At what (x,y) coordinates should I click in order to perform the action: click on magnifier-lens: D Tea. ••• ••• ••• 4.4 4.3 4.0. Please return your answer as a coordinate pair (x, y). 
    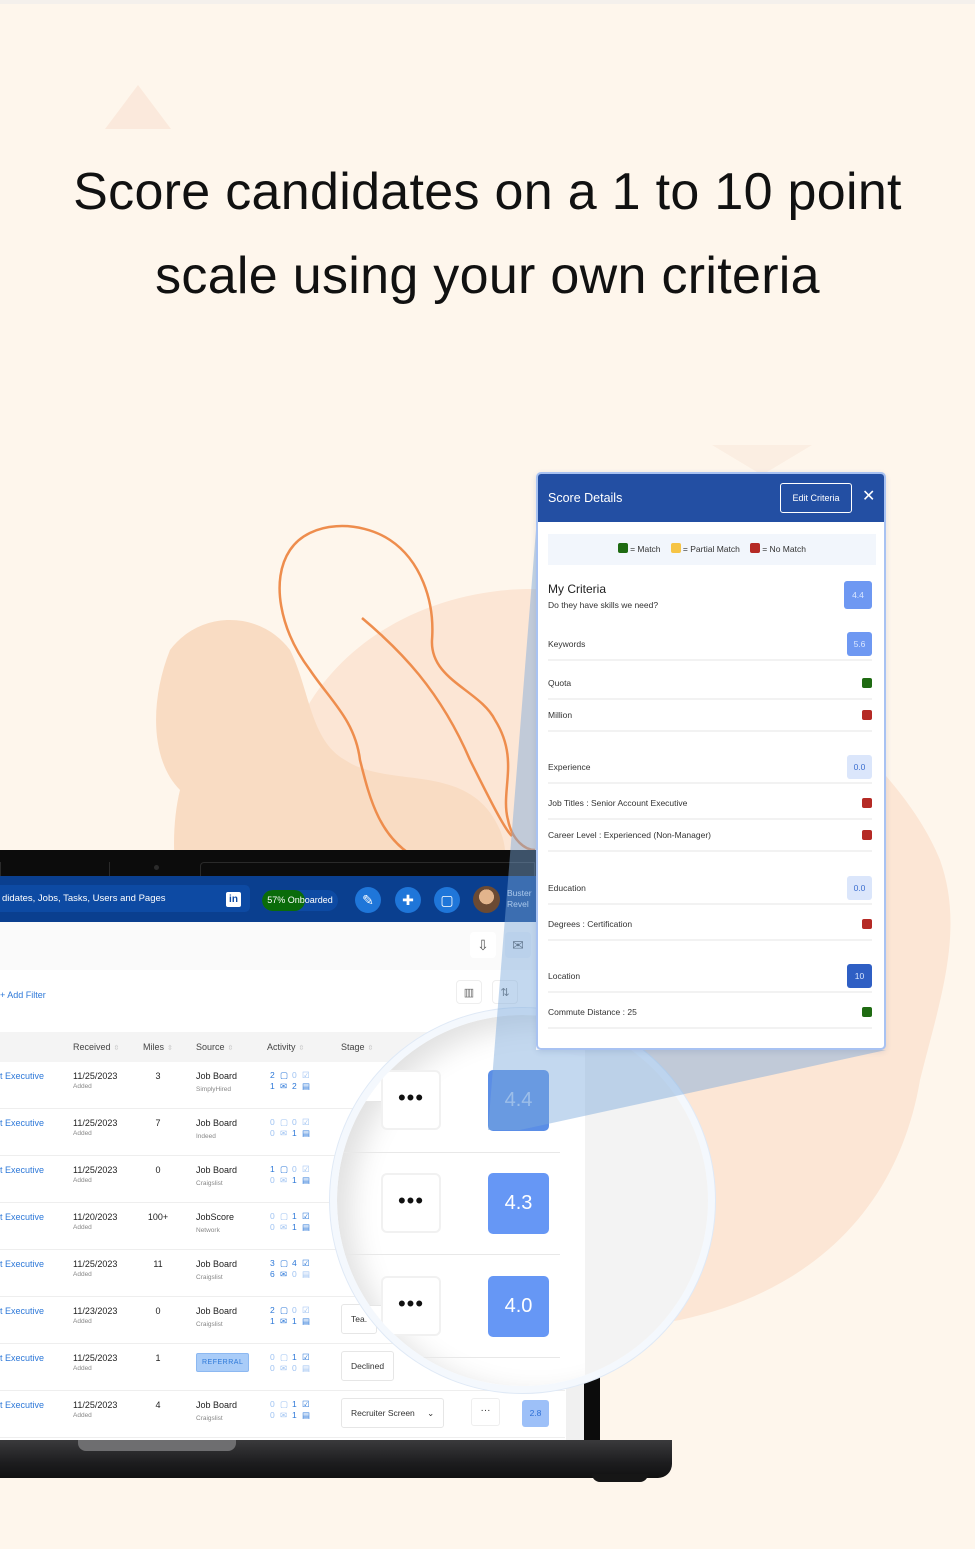
    Looking at the image, I should click on (522, 1200).